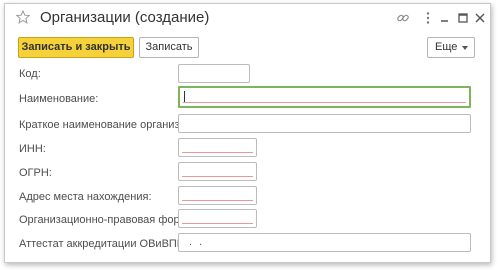 The height and width of the screenshot is (270, 500). Describe the element at coordinates (214, 73) in the screenshot. I see `code-field` at that location.